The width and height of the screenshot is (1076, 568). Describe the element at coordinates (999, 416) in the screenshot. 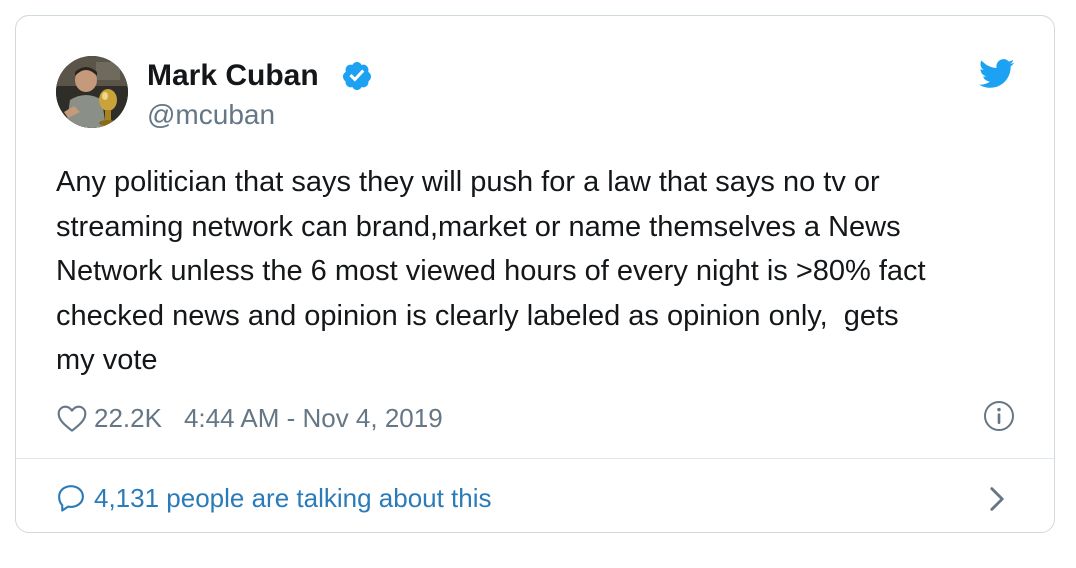

I see `info-icon` at that location.